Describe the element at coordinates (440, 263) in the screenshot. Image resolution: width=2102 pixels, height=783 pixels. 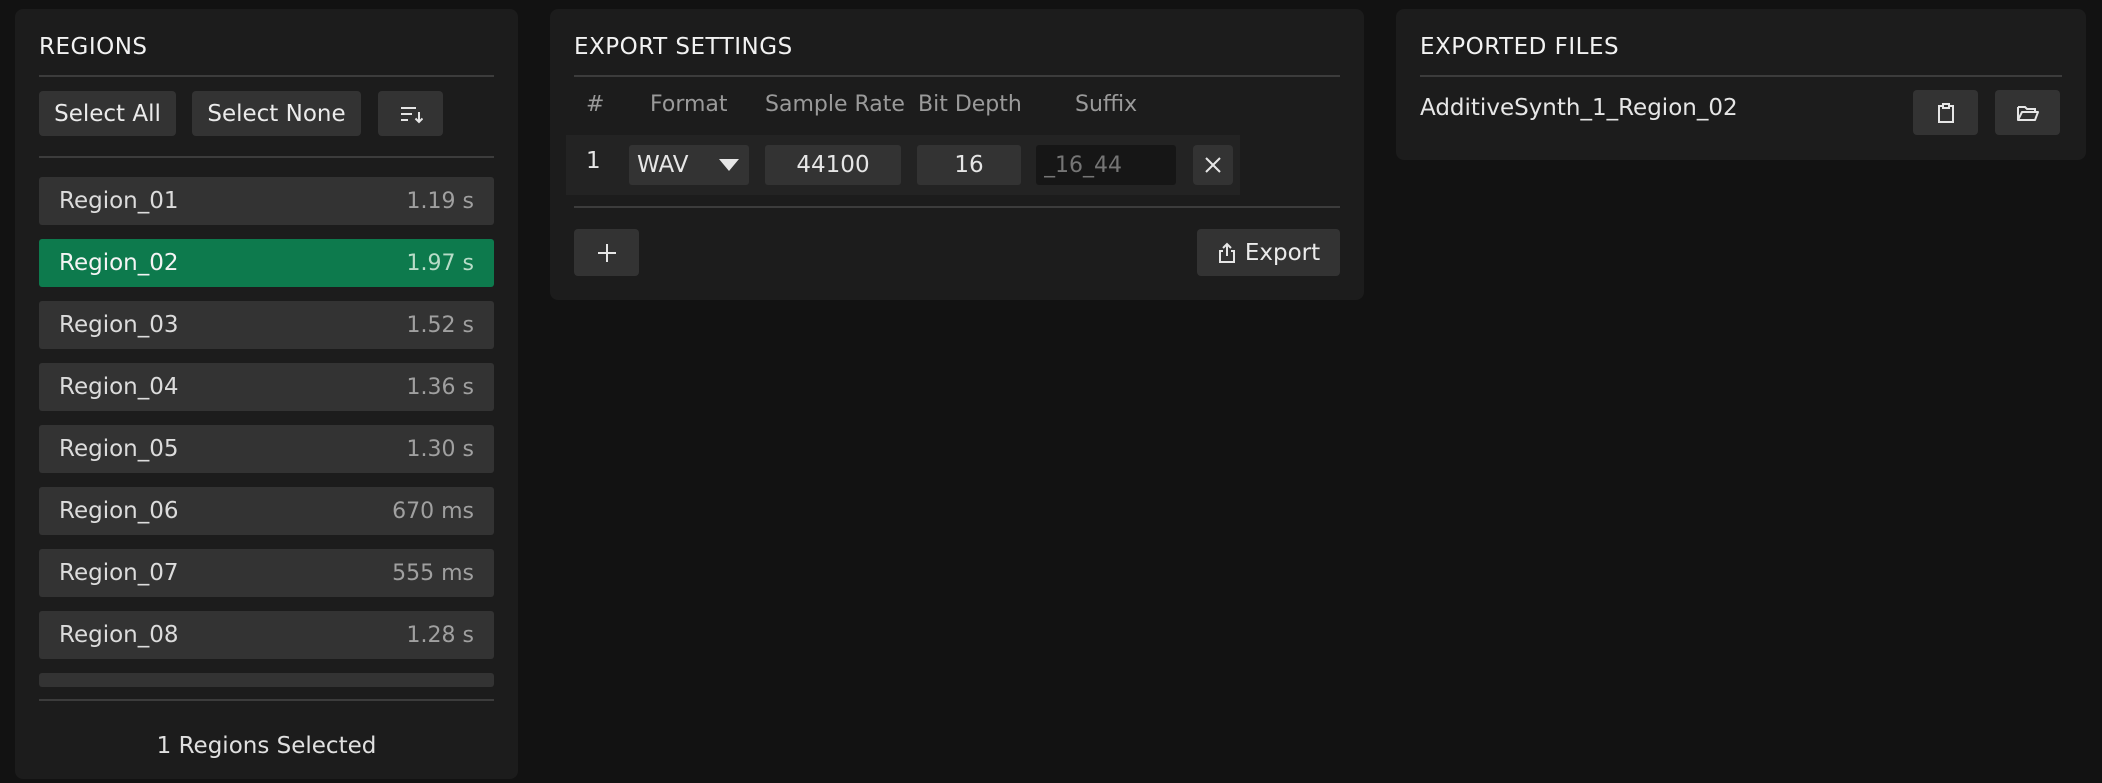
I see `region-duration: 1.97 s` at that location.